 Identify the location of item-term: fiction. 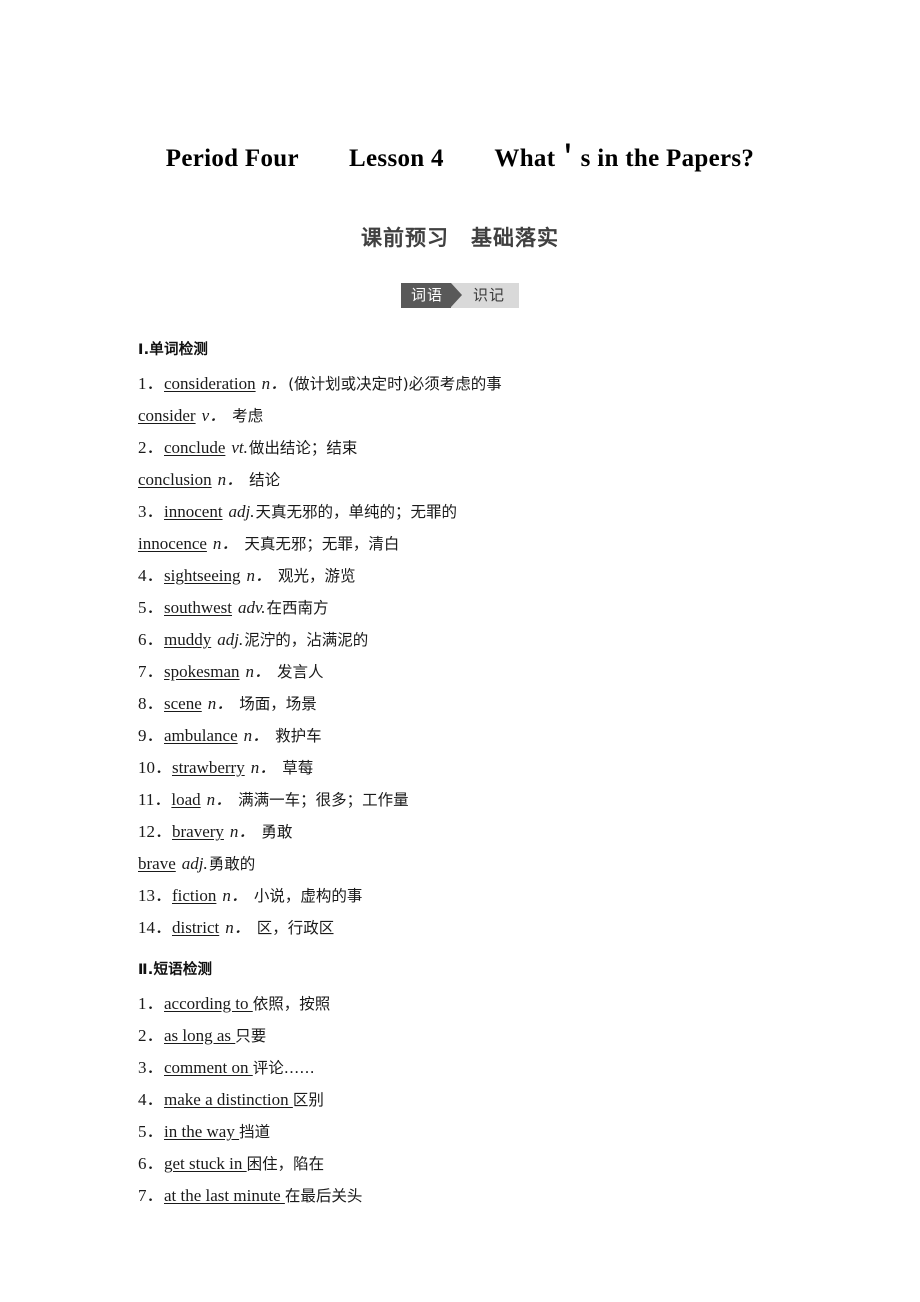
(194, 895).